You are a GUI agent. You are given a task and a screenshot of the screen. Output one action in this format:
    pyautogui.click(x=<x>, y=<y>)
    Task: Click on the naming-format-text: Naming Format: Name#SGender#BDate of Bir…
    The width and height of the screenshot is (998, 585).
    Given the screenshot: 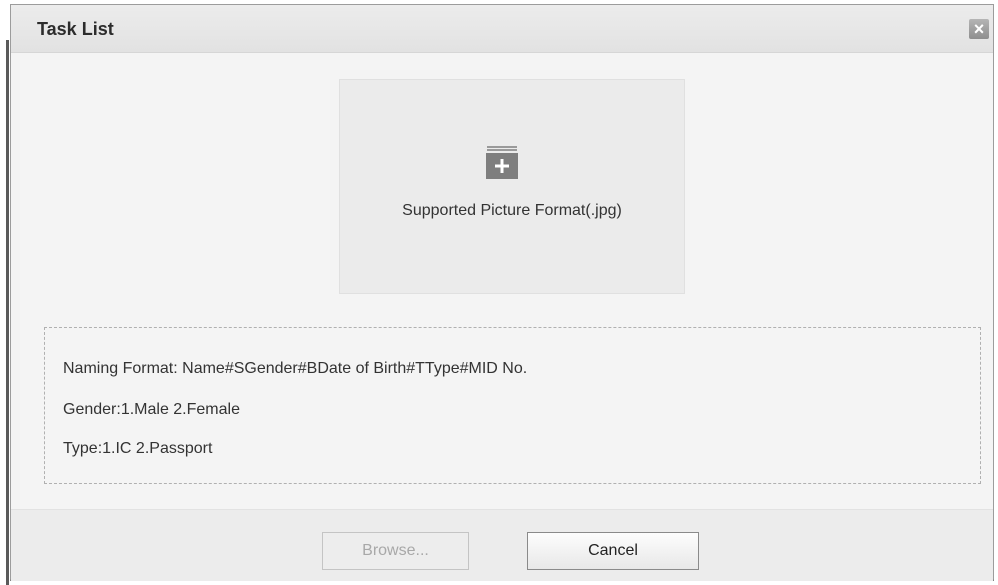 What is the action you would take?
    pyautogui.click(x=295, y=368)
    